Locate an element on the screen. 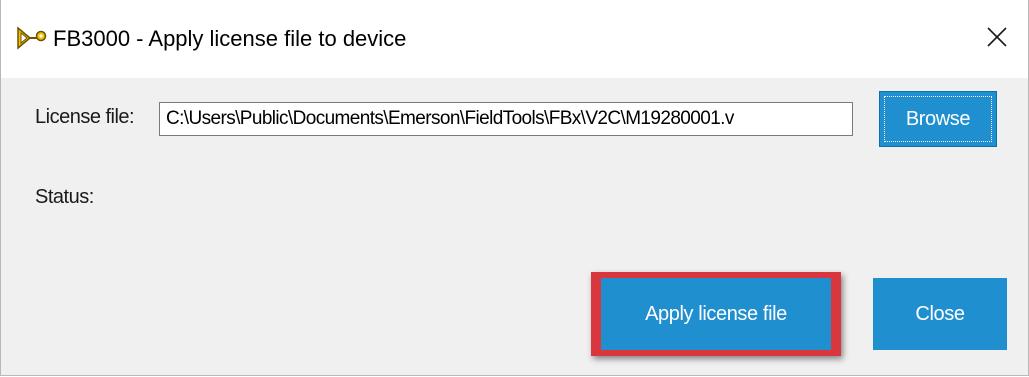 The height and width of the screenshot is (377, 1029). apply-license-file-button: Apply license file is located at coordinates (716, 314).